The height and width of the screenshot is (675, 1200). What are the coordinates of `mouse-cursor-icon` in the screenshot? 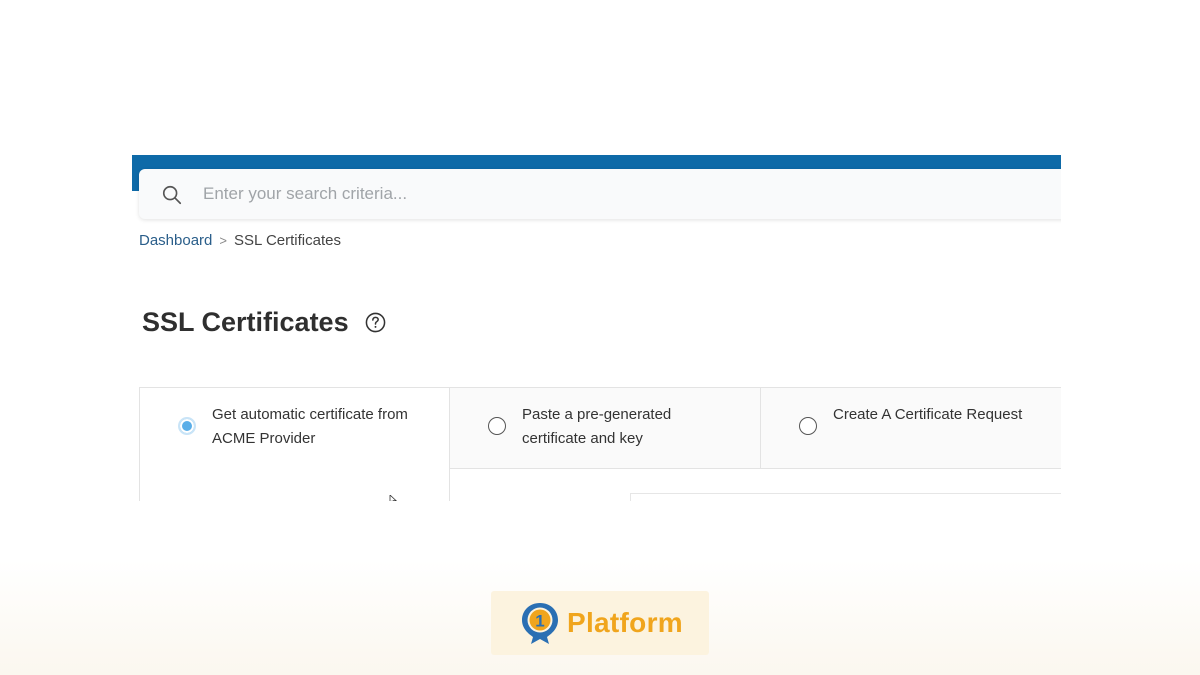 It's located at (393, 498).